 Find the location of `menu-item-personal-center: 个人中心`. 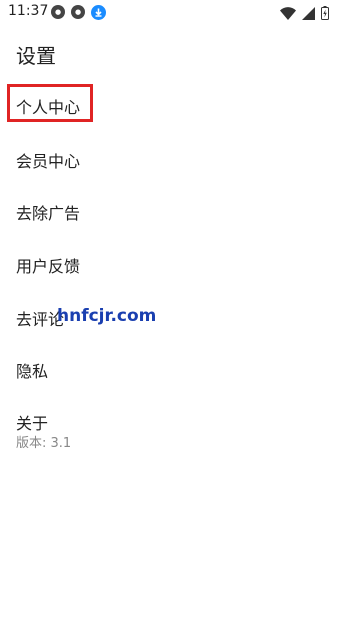

menu-item-personal-center: 个人中心 is located at coordinates (48, 106).